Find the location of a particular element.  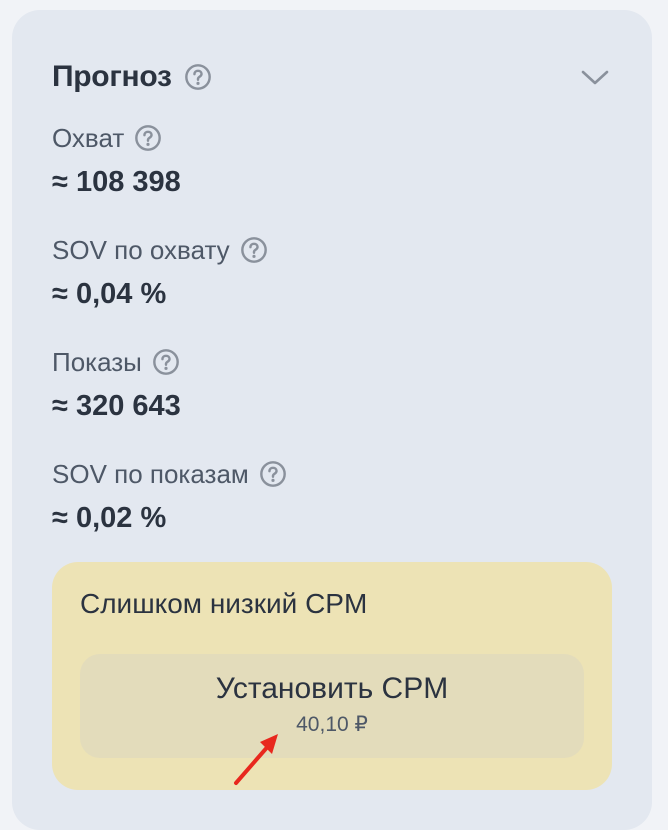

metric-value: ≈ 320 643 is located at coordinates (116, 406).